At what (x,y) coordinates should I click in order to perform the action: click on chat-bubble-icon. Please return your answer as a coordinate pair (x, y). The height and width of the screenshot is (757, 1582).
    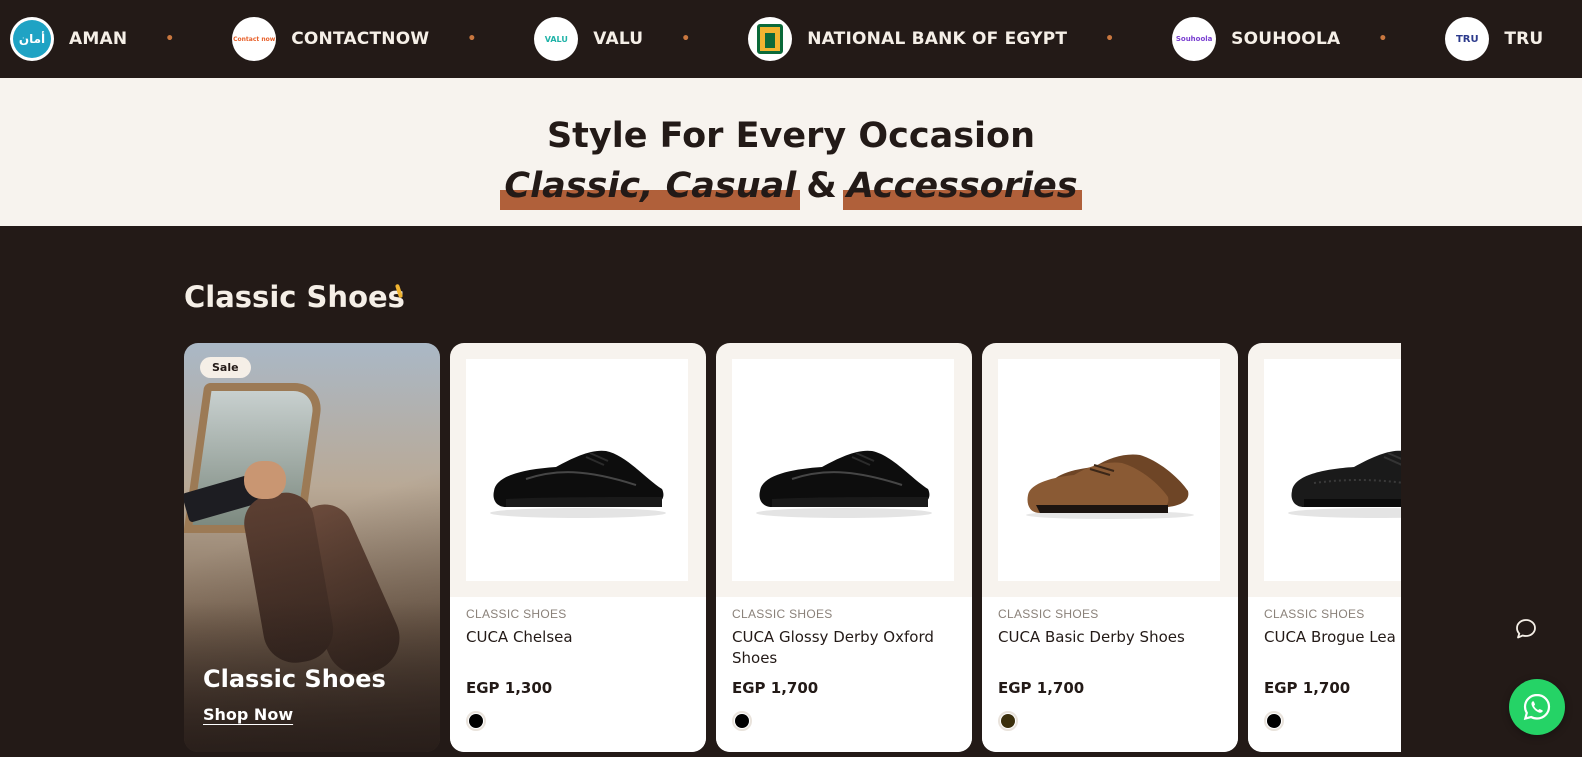
    Looking at the image, I should click on (1526, 629).